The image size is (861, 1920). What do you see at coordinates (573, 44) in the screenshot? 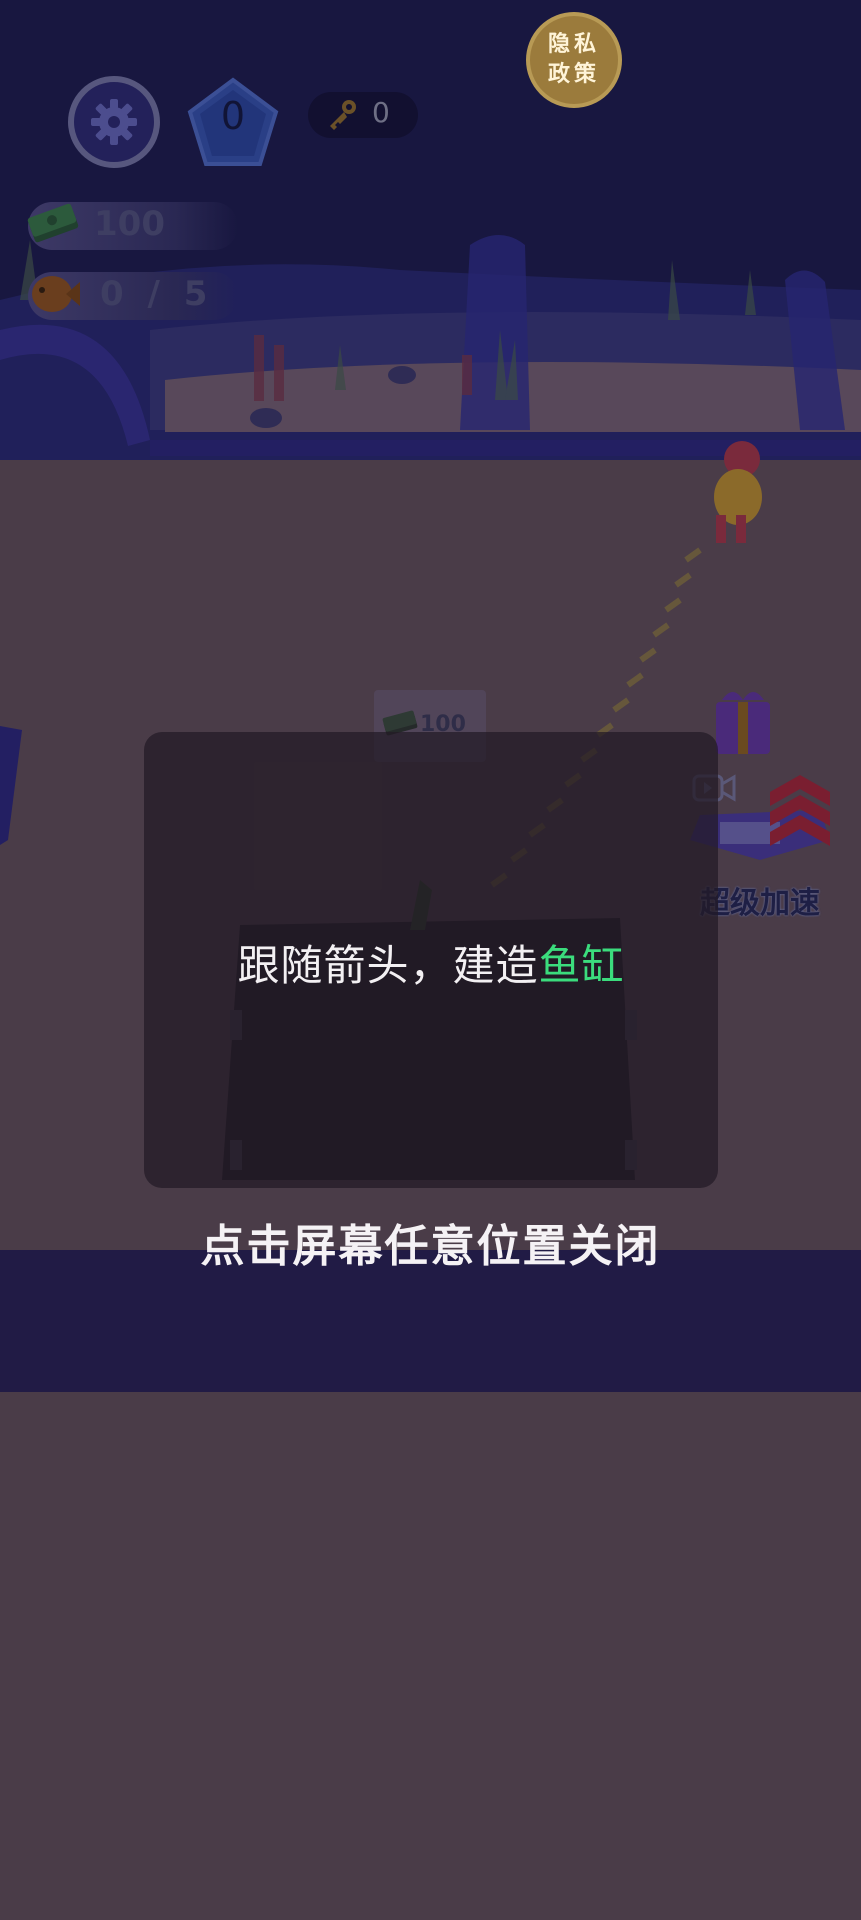
I see `privacy-label-line1: 隐私` at bounding box center [573, 44].